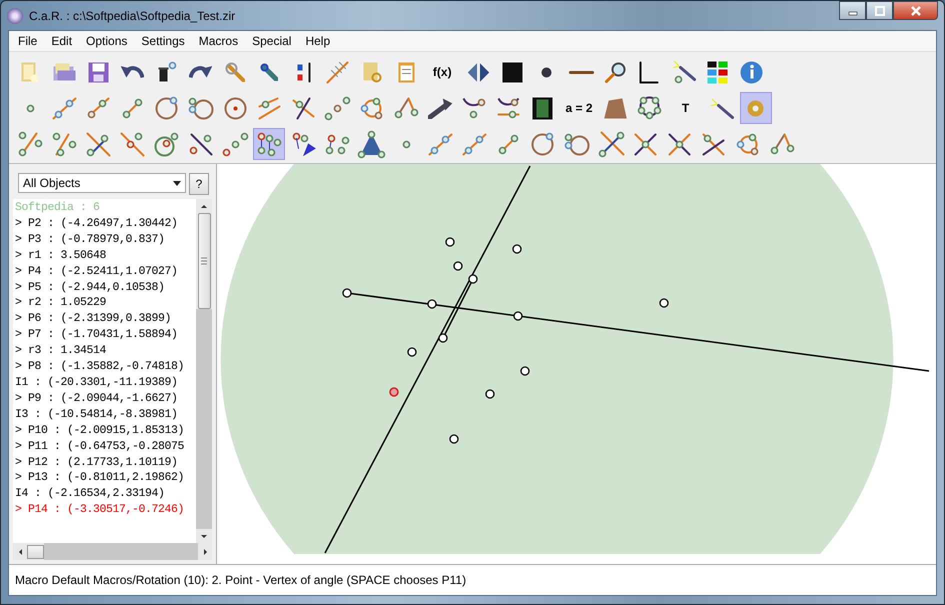 The height and width of the screenshot is (605, 945). I want to click on two-segments-icon, so click(337, 144).